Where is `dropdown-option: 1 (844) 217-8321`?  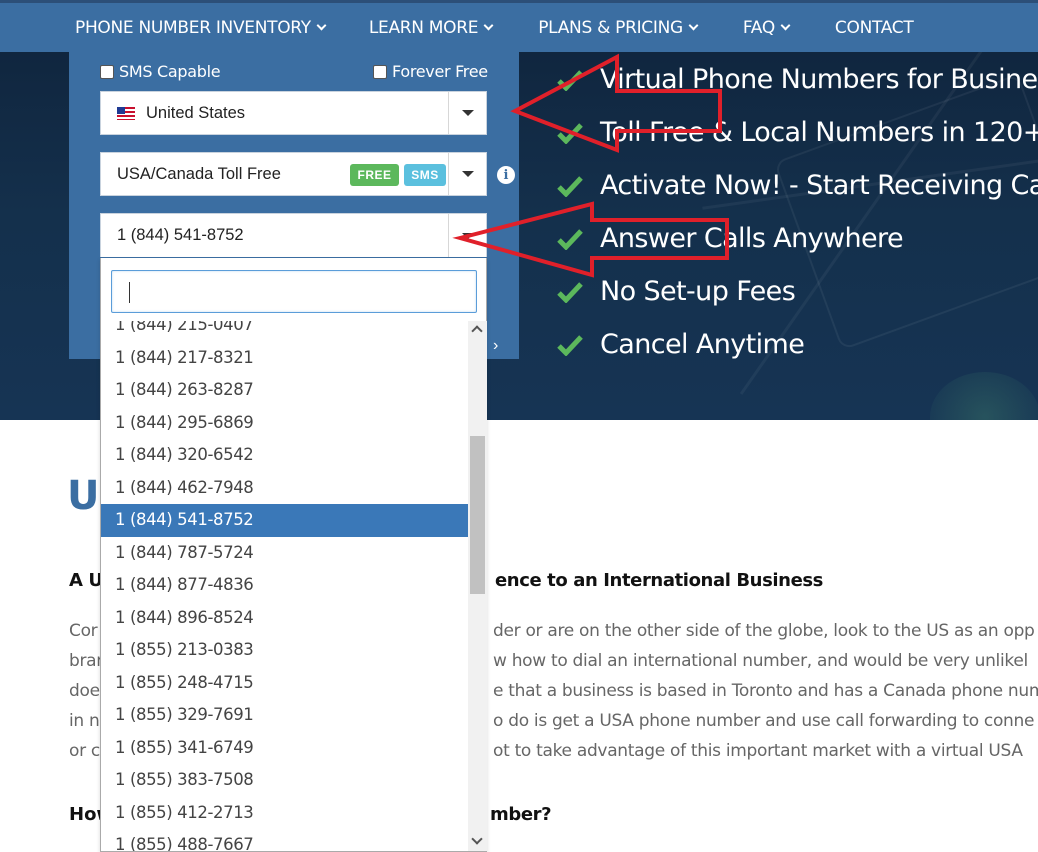 dropdown-option: 1 (844) 217-8321 is located at coordinates (284, 358).